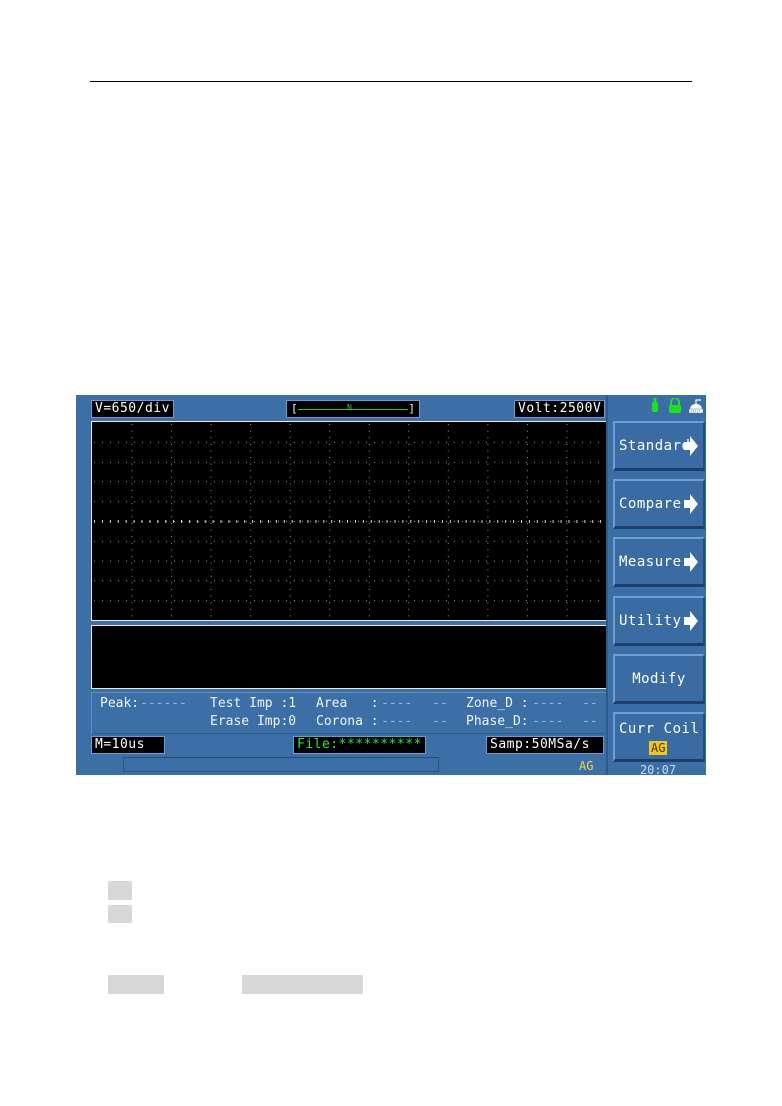  I want to click on test-imp-value: Test Imp :1, so click(253, 703).